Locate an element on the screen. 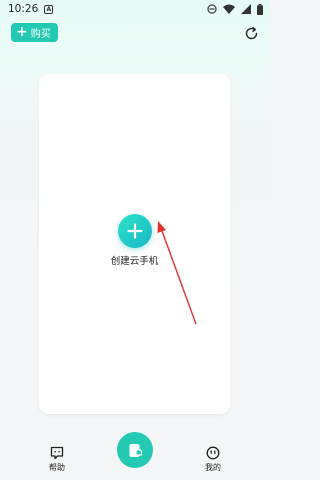 The width and height of the screenshot is (320, 480). plus-icon is located at coordinates (134, 231).